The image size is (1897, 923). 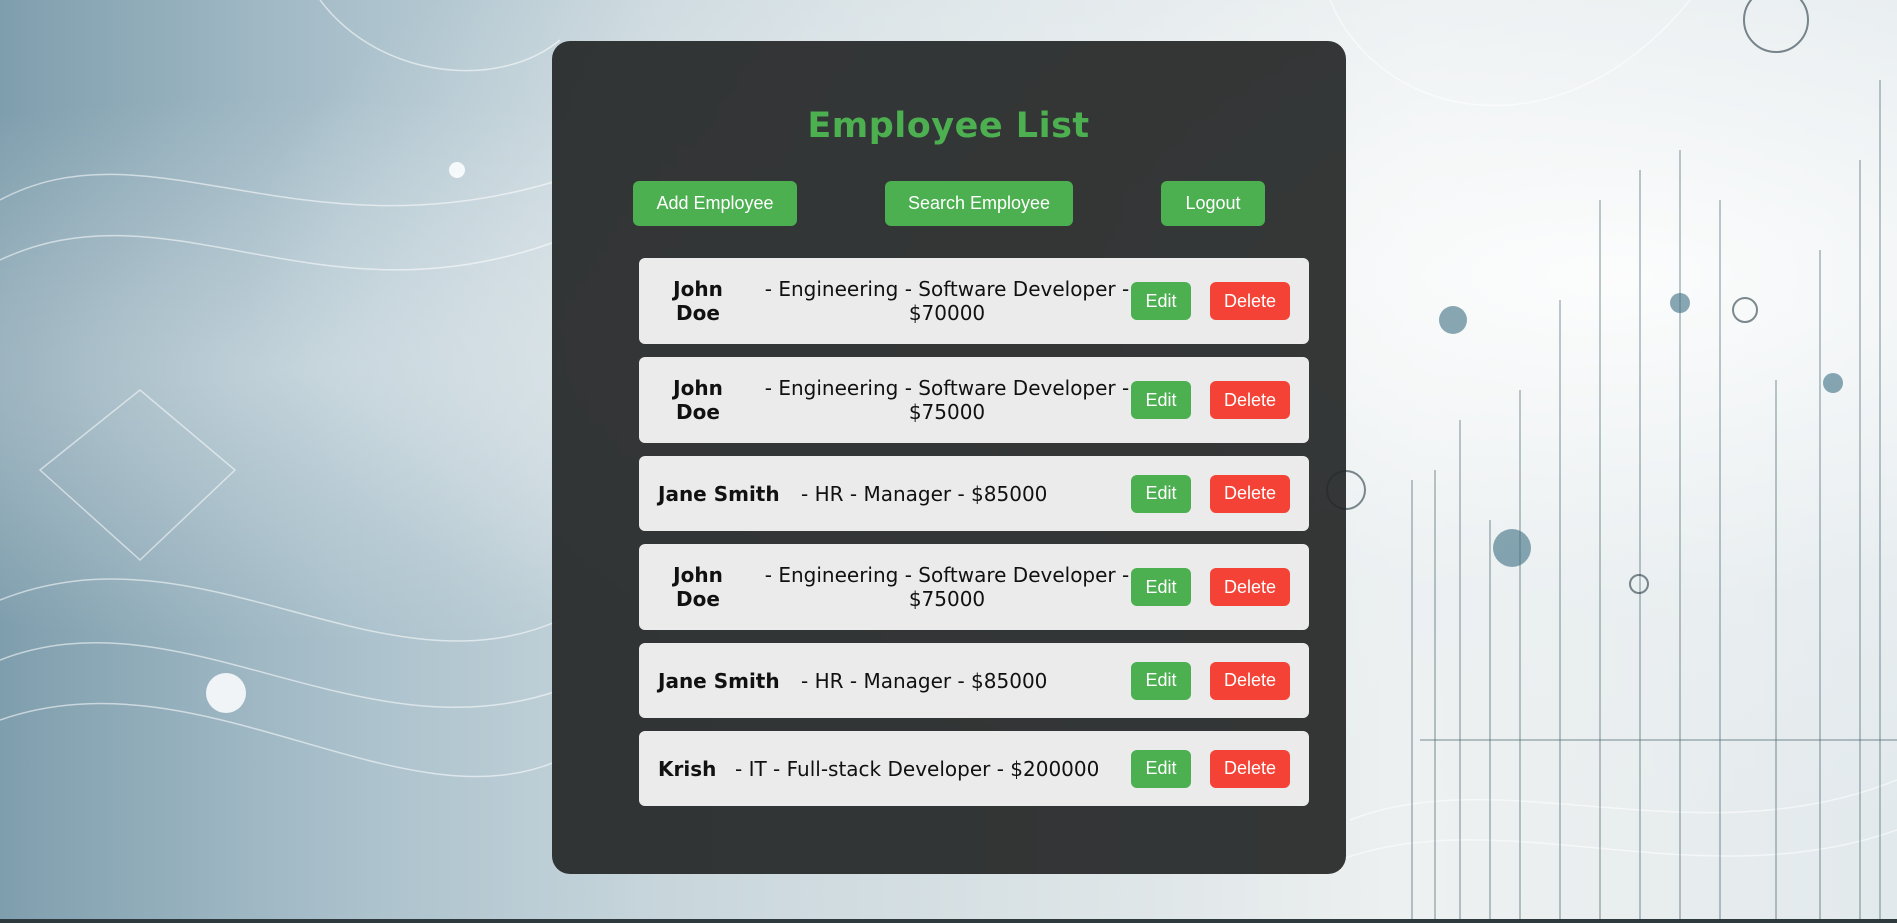 I want to click on employee-detail: - IT - Full-stack Developer - $200000, so click(x=917, y=768).